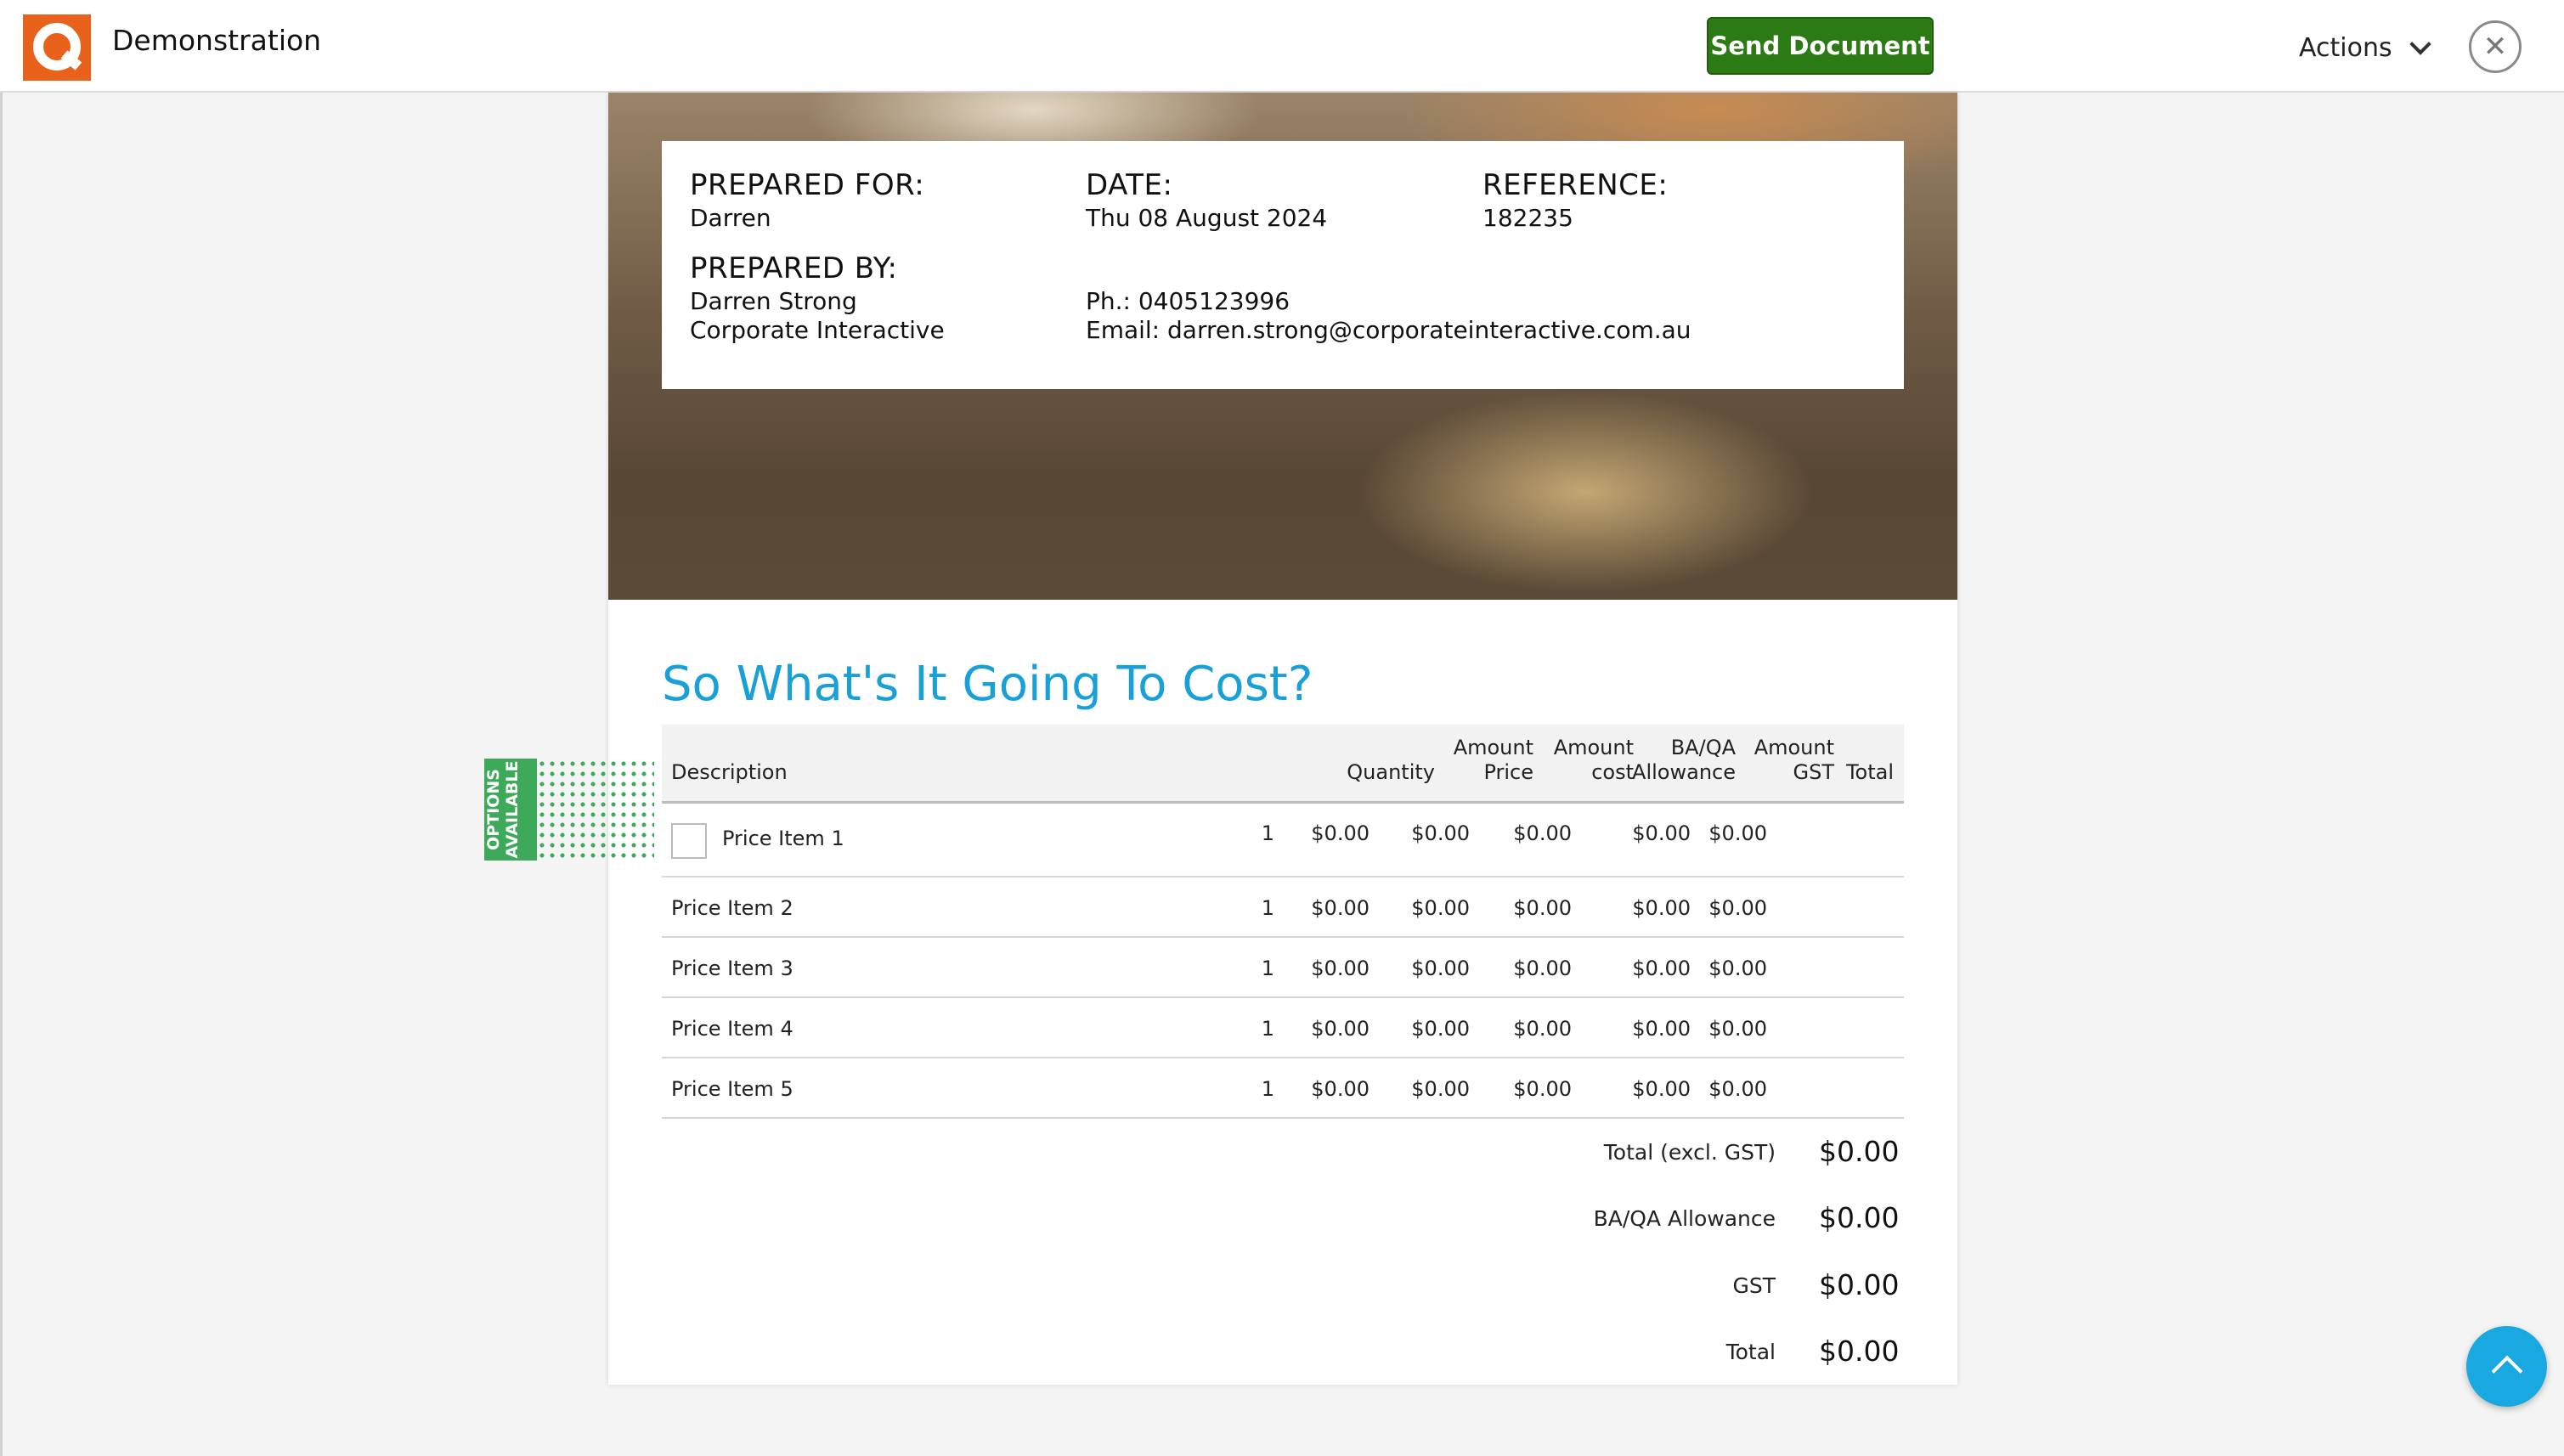  Describe the element at coordinates (1, 775) in the screenshot. I see `frame-border` at that location.